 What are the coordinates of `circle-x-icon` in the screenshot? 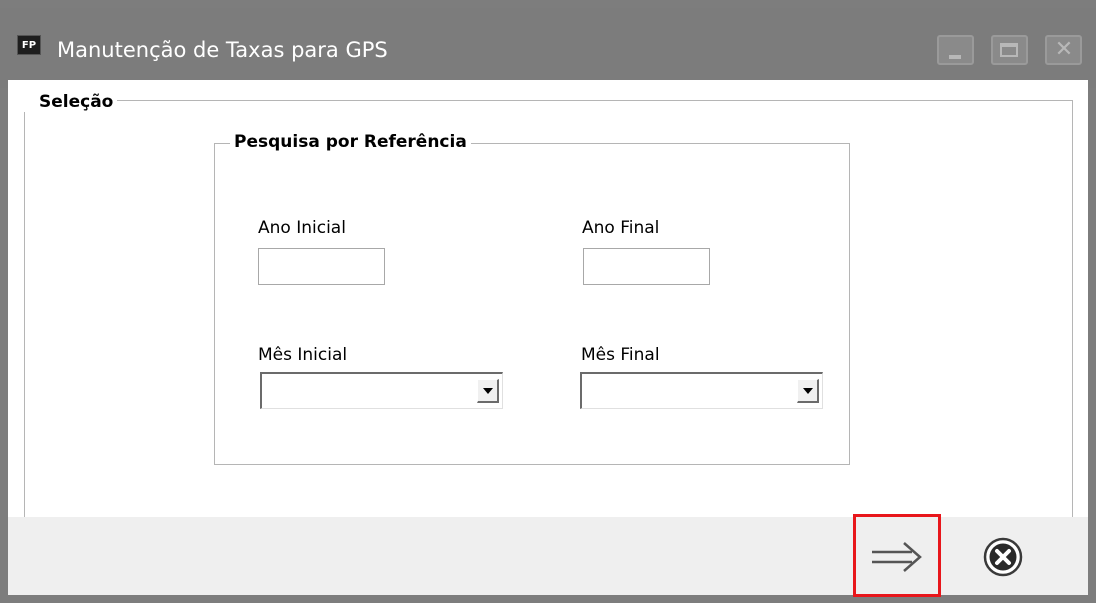 It's located at (1003, 557).